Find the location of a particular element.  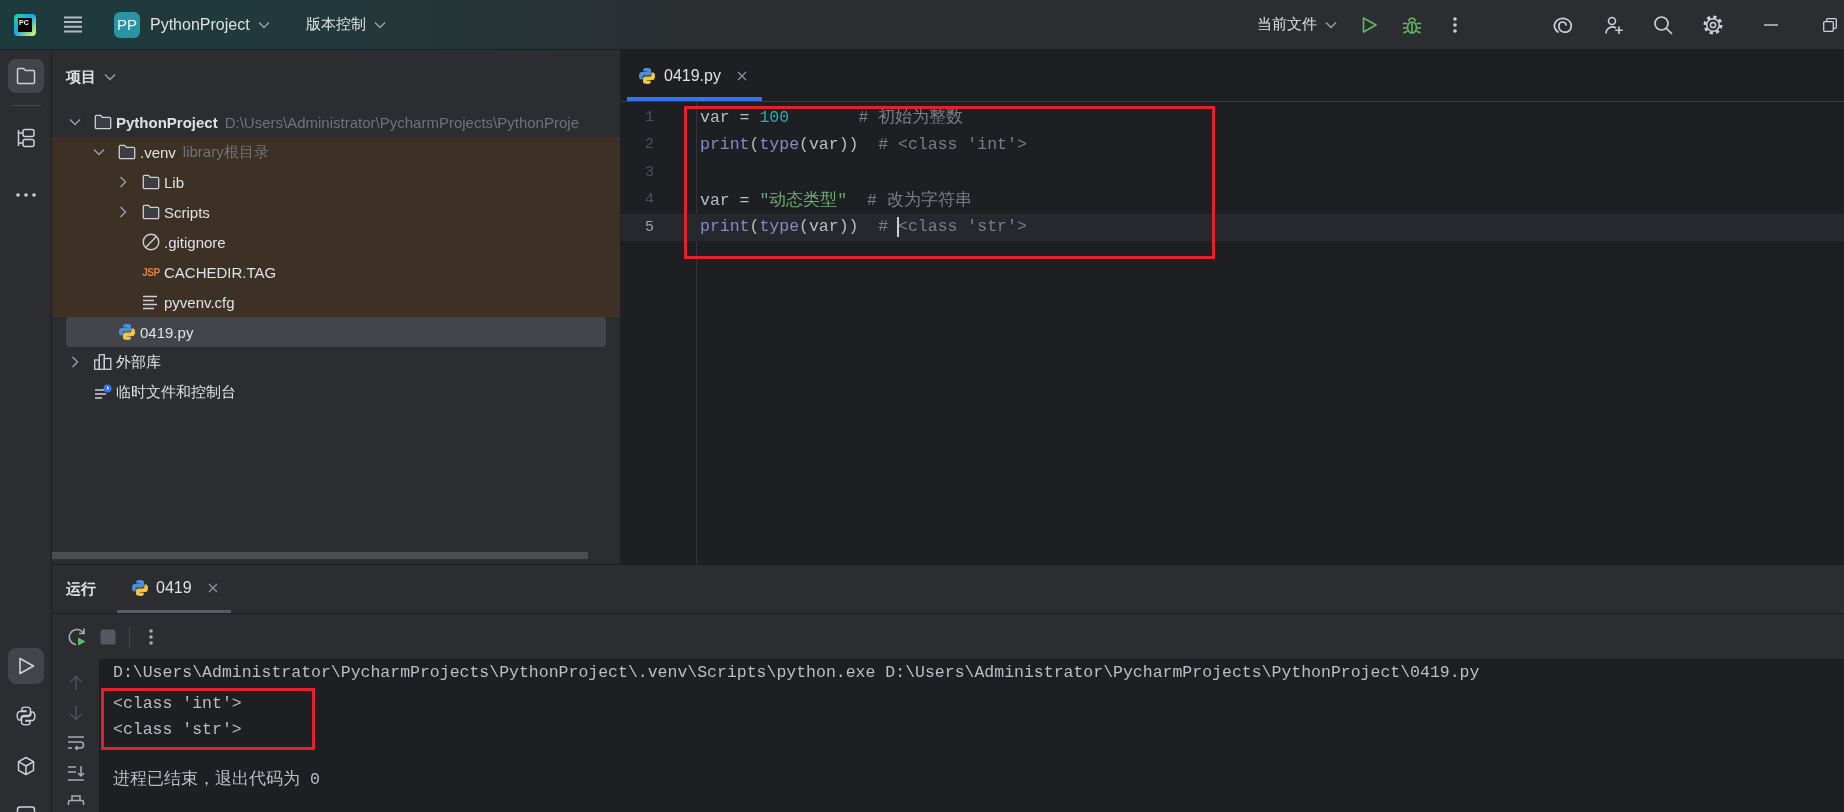

menu-icon is located at coordinates (73, 24).